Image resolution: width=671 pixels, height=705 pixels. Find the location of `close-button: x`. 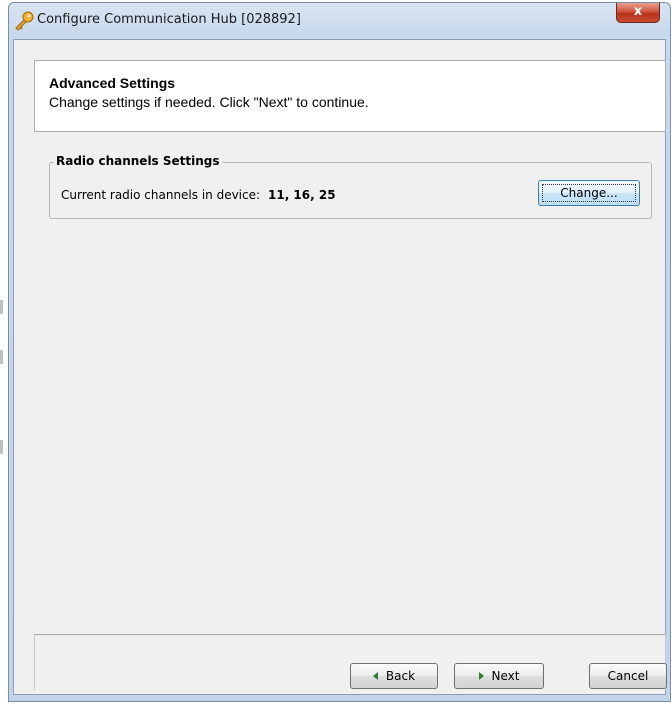

close-button: x is located at coordinates (638, 13).